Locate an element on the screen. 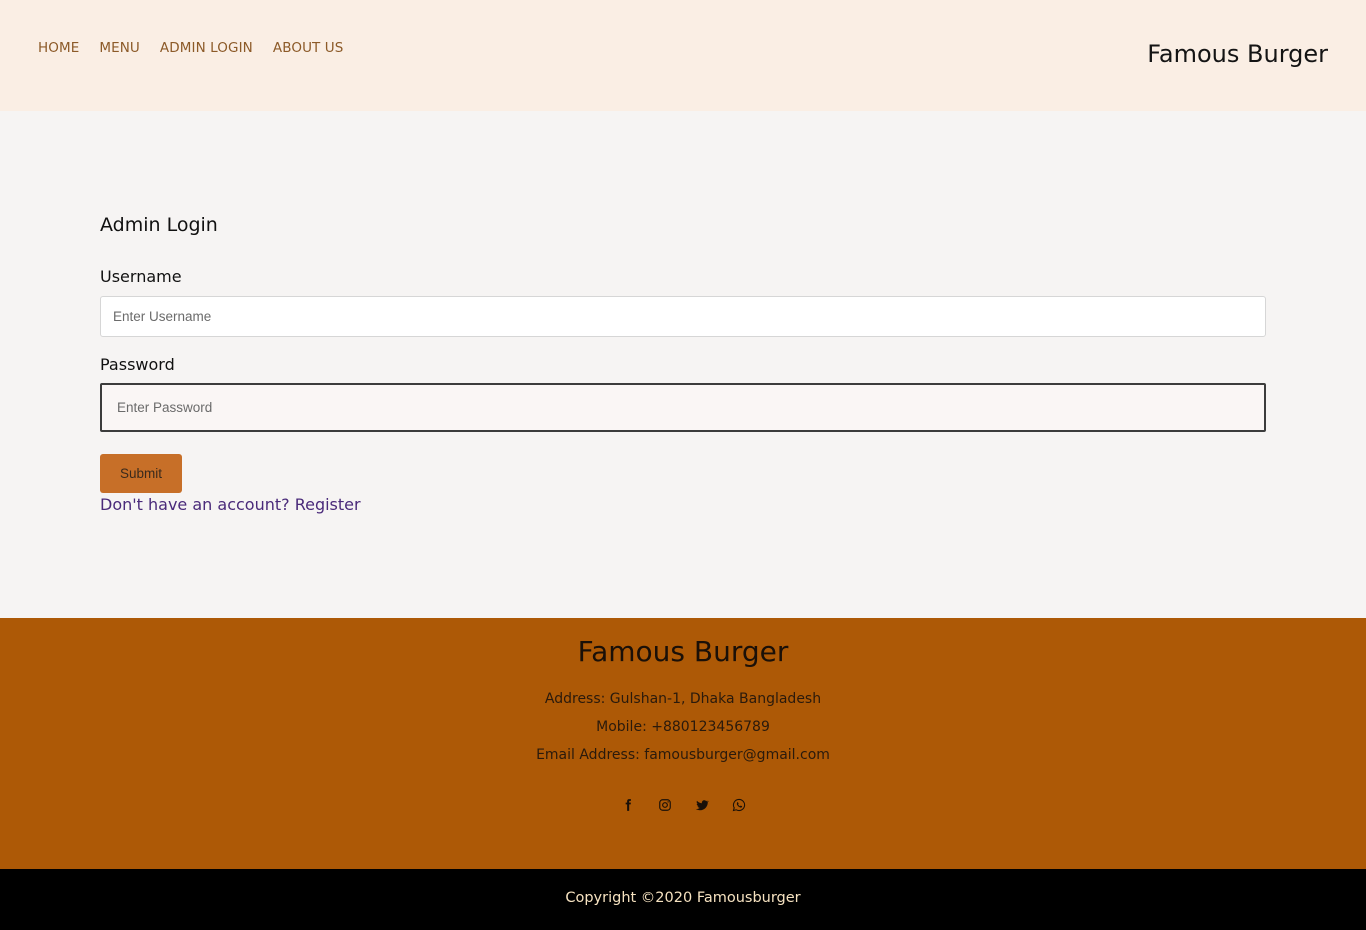 Image resolution: width=1366 pixels, height=930 pixels. footer-address: Address: Gulshan-1, Dhaka Bangladesh is located at coordinates (683, 699).